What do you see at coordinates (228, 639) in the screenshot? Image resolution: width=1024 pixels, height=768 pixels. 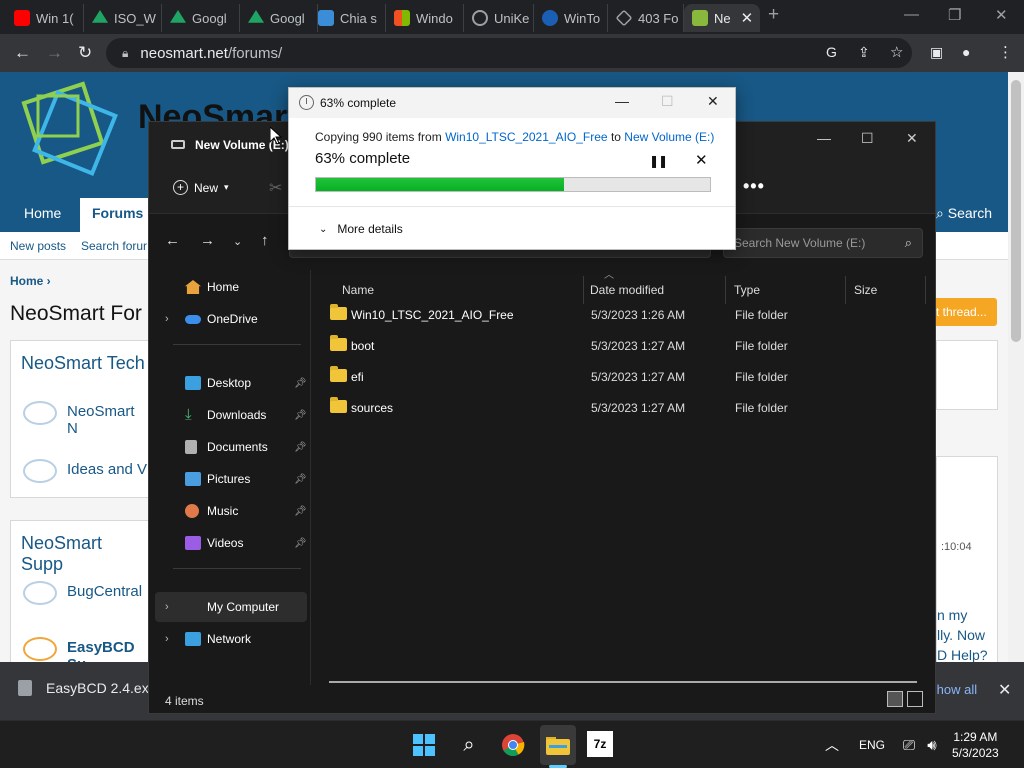 I see `sidebar-item-network: › Network` at bounding box center [228, 639].